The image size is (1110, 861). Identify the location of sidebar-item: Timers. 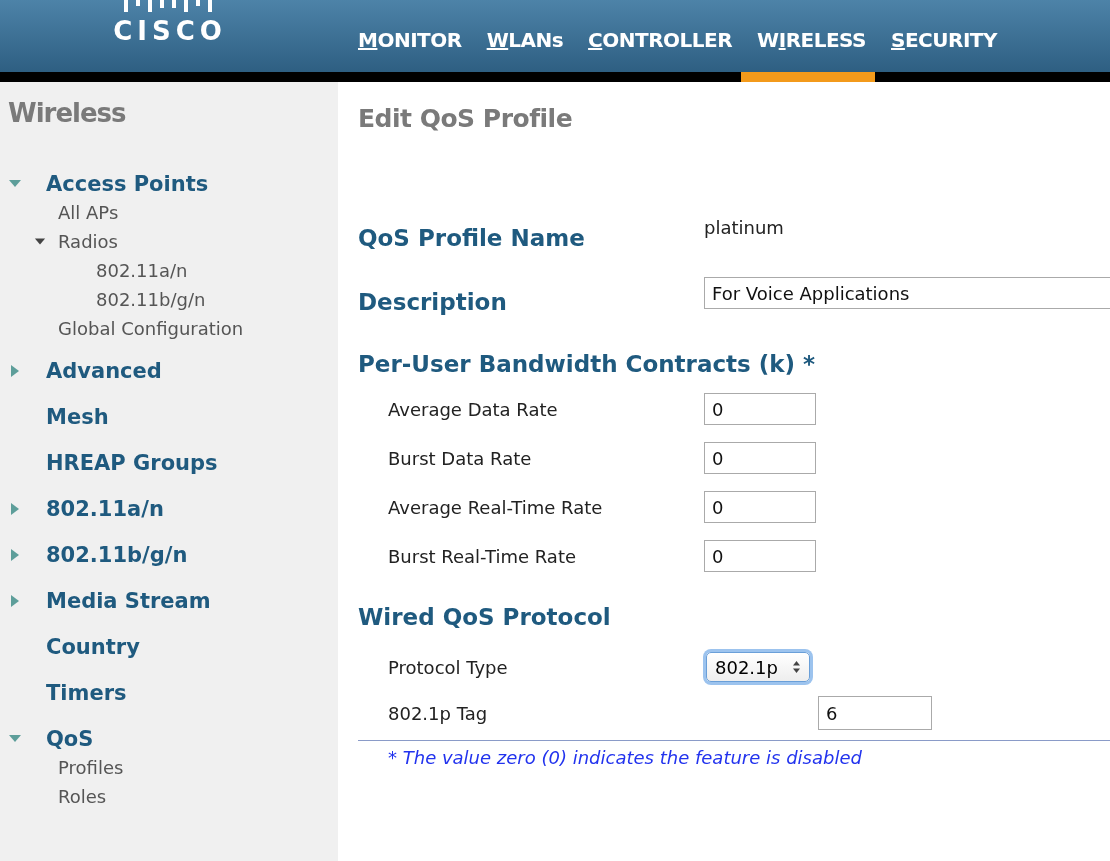
(86, 693).